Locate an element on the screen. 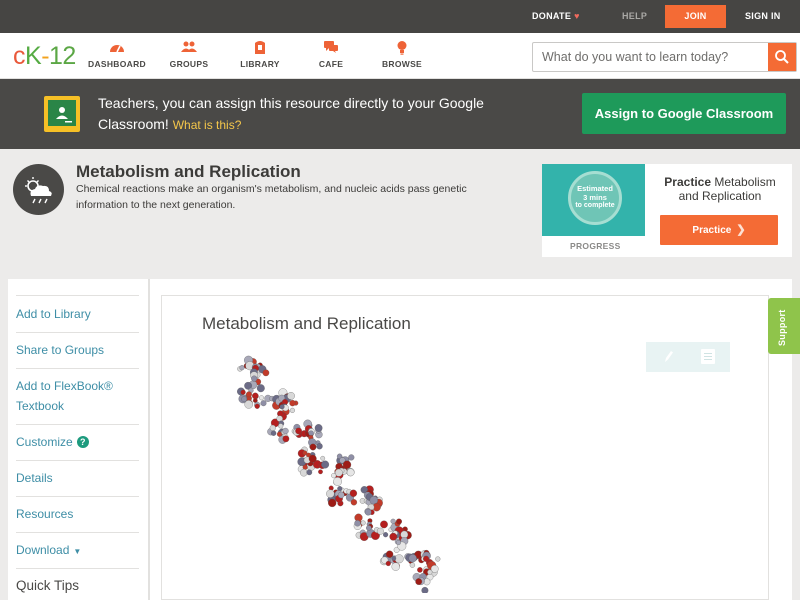 This screenshot has width=800, height=600. help-link: HELP is located at coordinates (634, 16).